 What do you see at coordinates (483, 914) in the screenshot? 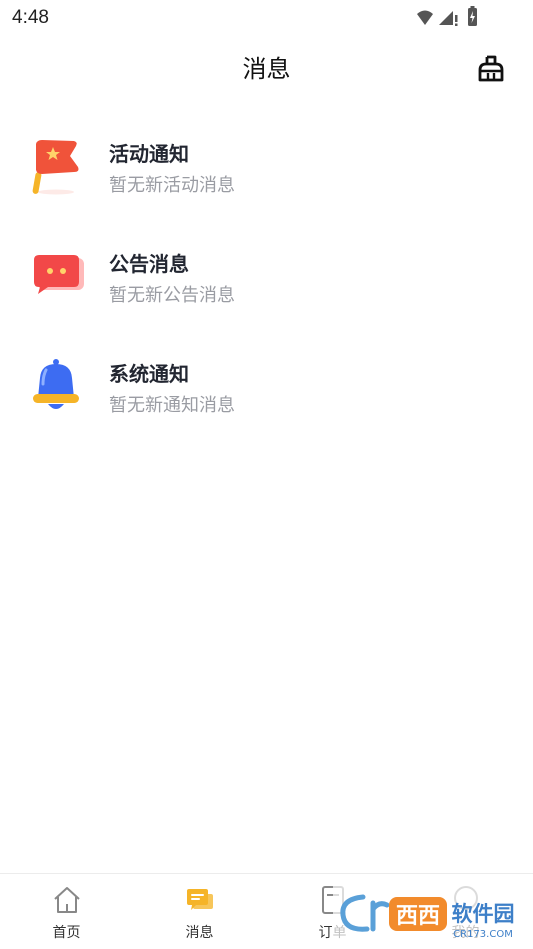
I see `svg-text: 软件园` at bounding box center [483, 914].